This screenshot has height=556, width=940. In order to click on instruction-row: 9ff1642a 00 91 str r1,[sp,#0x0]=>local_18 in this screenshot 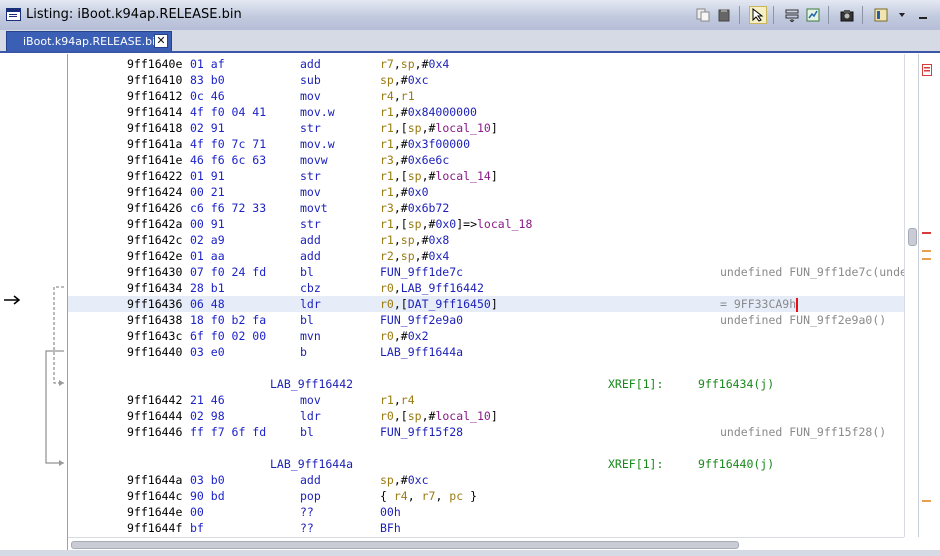, I will do `click(486, 224)`.